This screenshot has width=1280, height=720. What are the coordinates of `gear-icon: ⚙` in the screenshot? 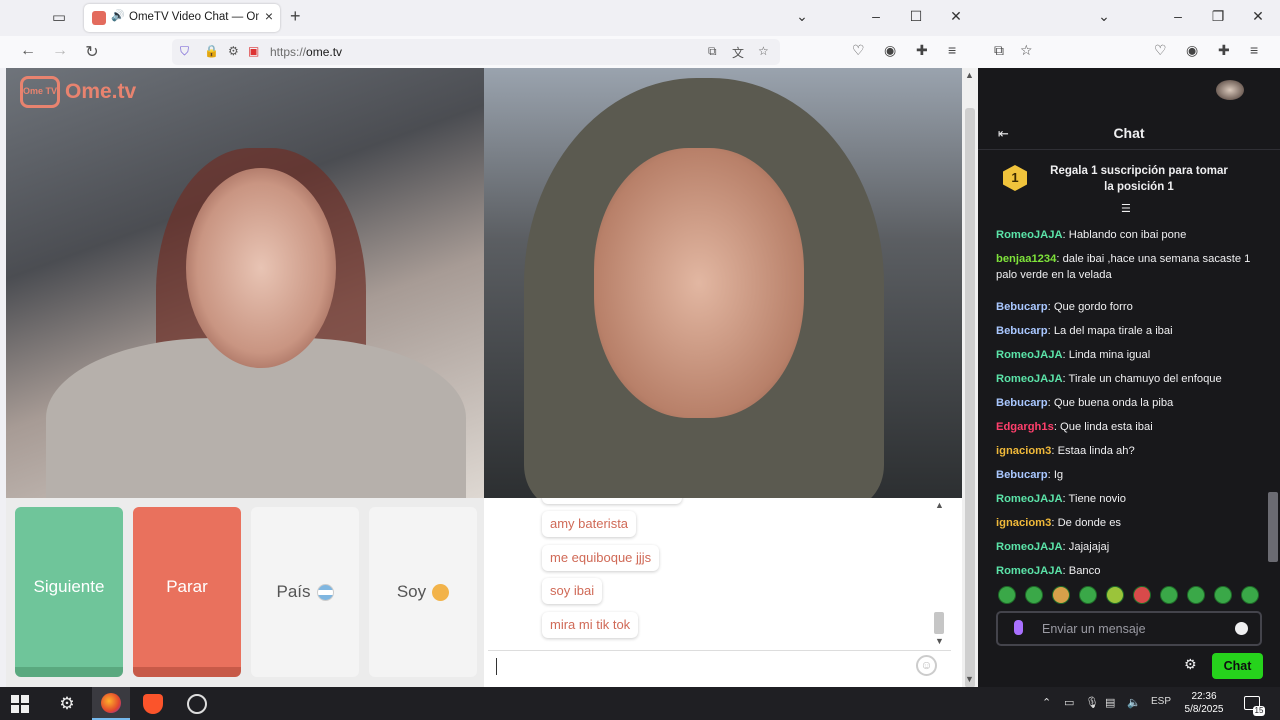 It's located at (1190, 664).